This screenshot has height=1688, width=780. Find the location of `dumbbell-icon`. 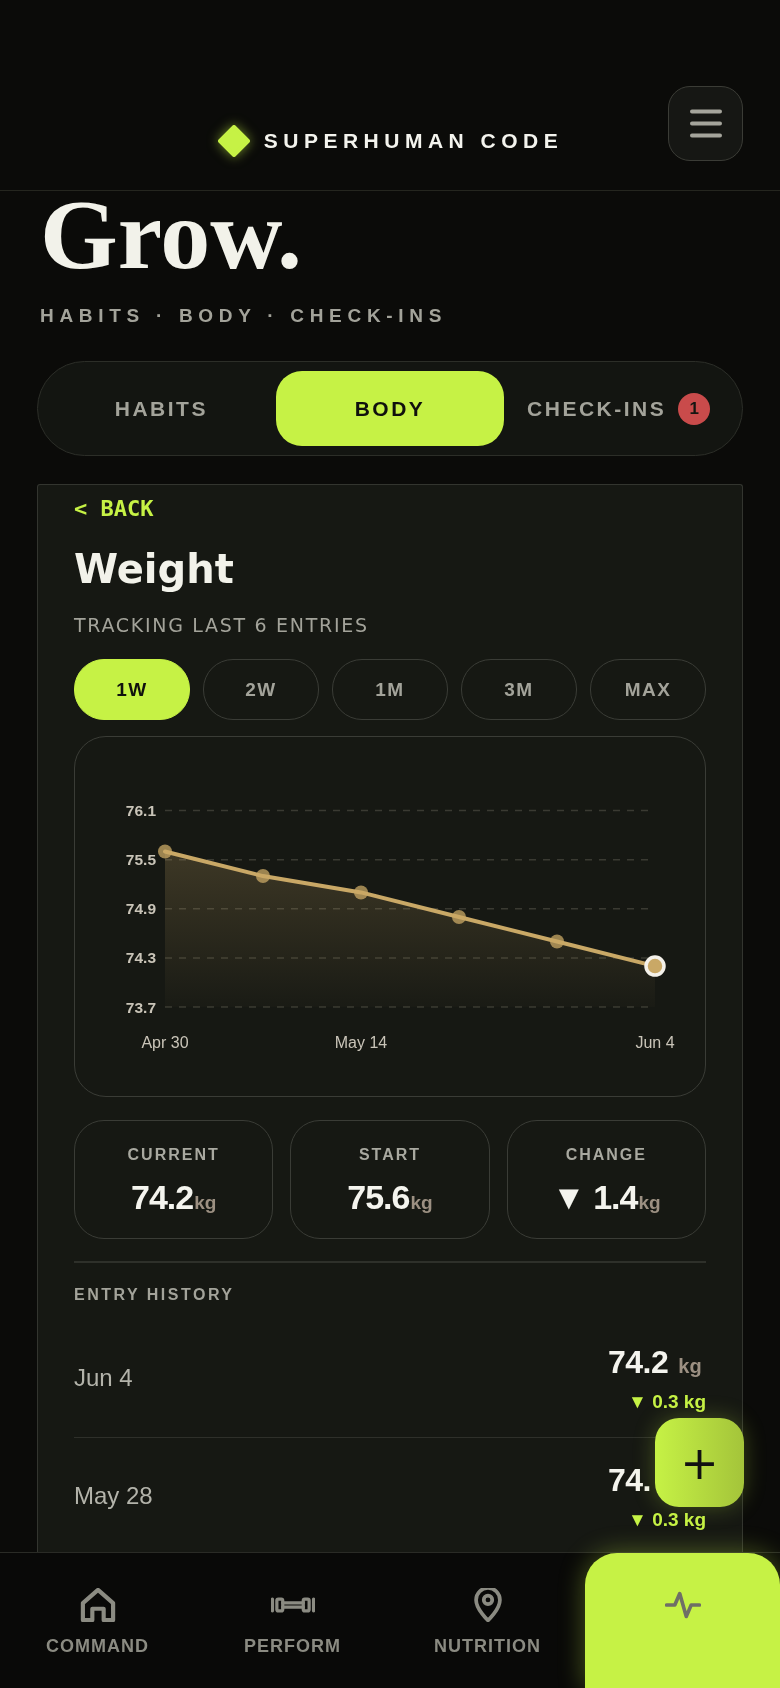

dumbbell-icon is located at coordinates (292, 1605).